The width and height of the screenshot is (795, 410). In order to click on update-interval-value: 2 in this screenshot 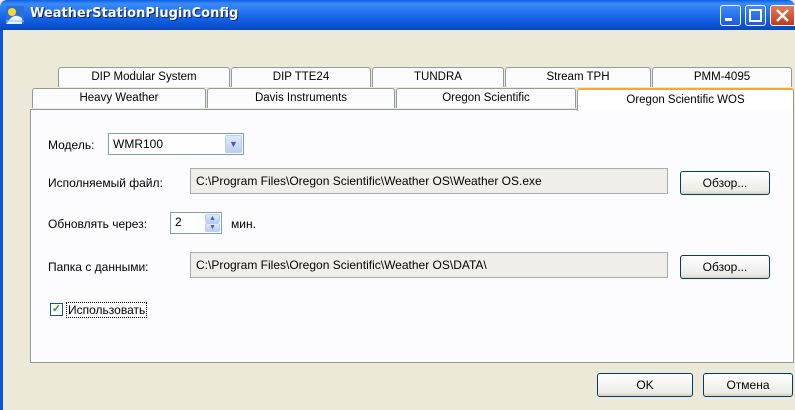, I will do `click(178, 222)`.